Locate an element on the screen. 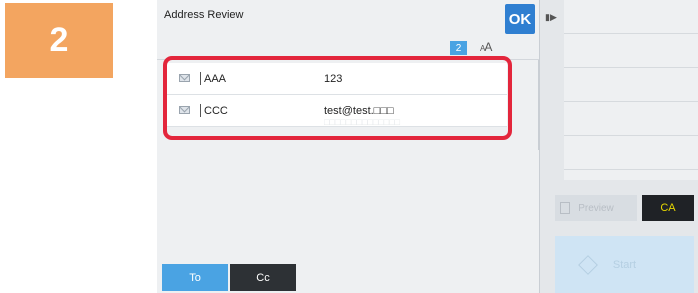 The height and width of the screenshot is (293, 698). tab-cc: Cc is located at coordinates (263, 277).